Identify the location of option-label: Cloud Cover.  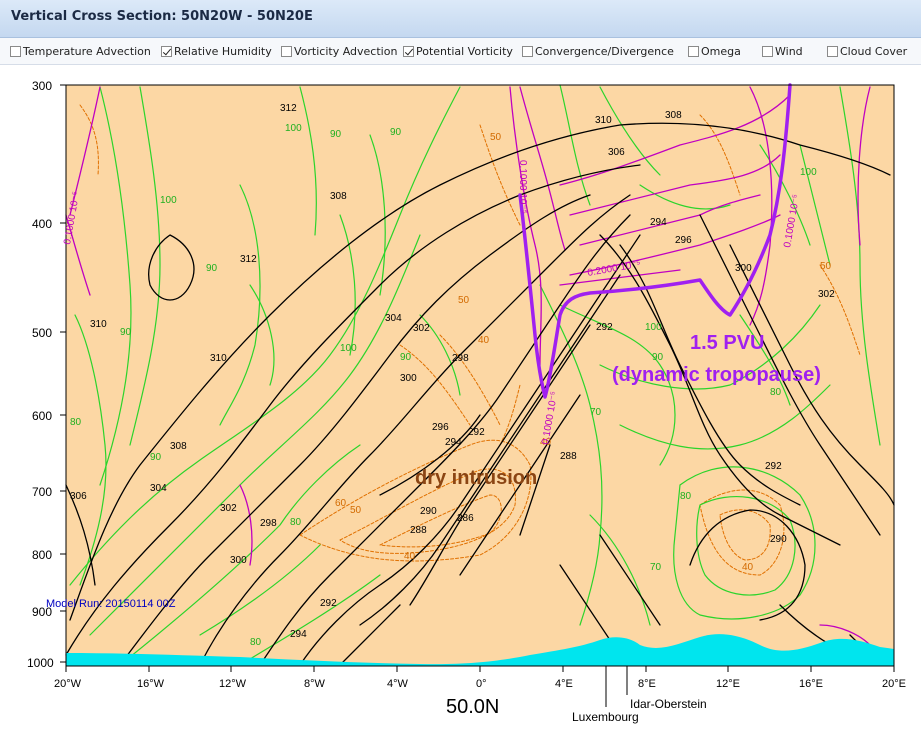
(874, 51).